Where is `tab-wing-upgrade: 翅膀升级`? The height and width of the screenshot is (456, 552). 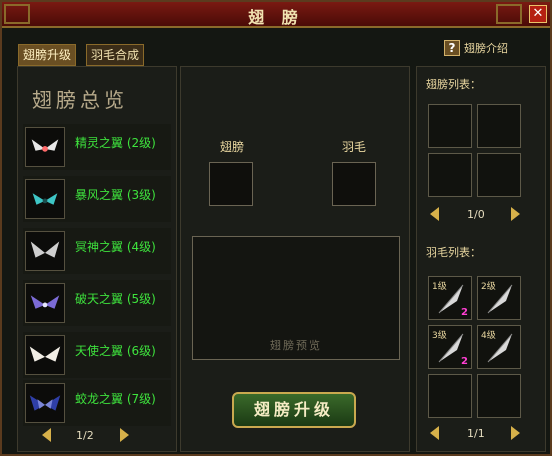
tab-wing-upgrade: 翅膀升级 is located at coordinates (47, 55).